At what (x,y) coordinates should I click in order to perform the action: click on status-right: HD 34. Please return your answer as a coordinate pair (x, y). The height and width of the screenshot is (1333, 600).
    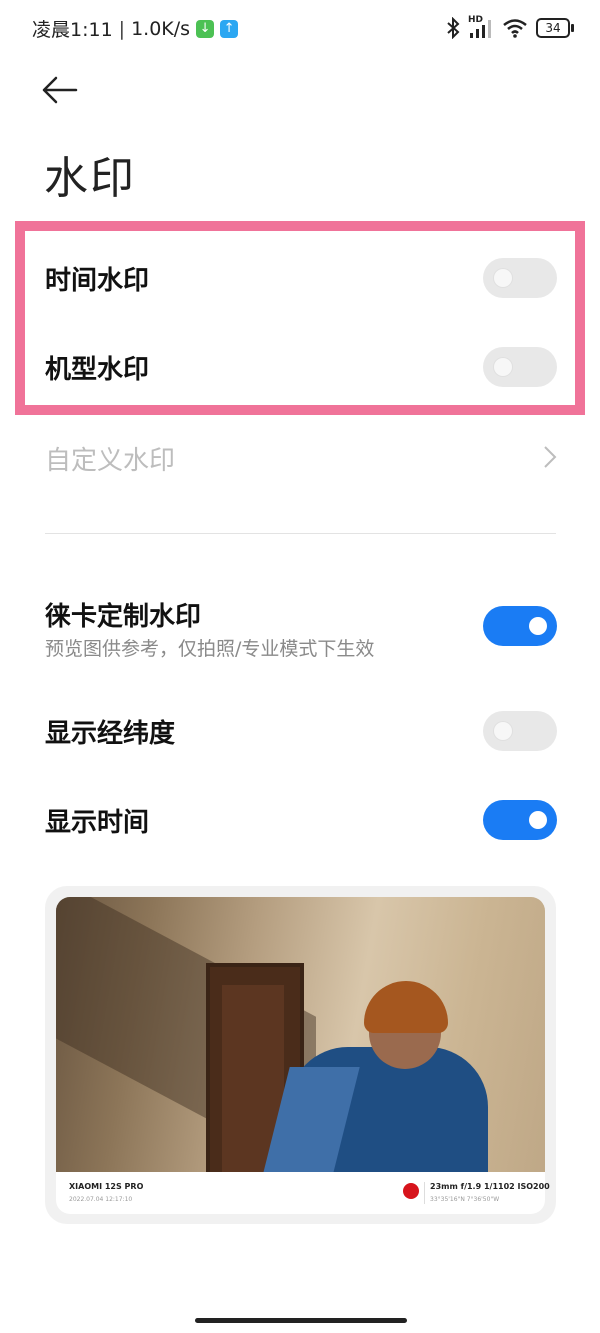
    Looking at the image, I should click on (510, 27).